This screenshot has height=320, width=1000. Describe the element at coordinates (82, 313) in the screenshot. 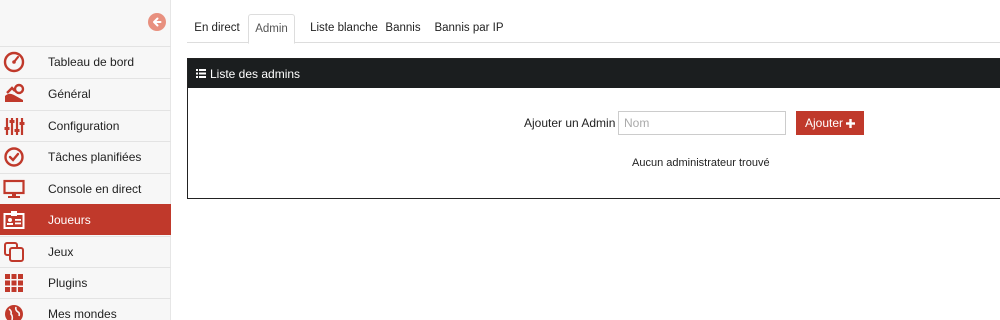

I see `sidebar-item-label: Mes mondes` at that location.